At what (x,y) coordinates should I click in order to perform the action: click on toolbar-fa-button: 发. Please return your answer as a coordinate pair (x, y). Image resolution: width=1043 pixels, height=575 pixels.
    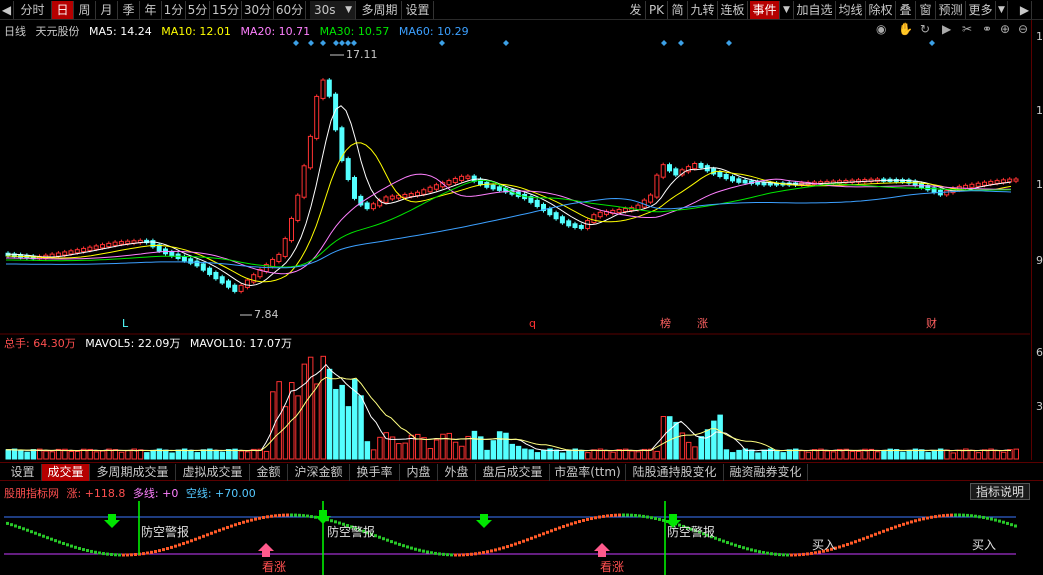
    Looking at the image, I should click on (636, 10).